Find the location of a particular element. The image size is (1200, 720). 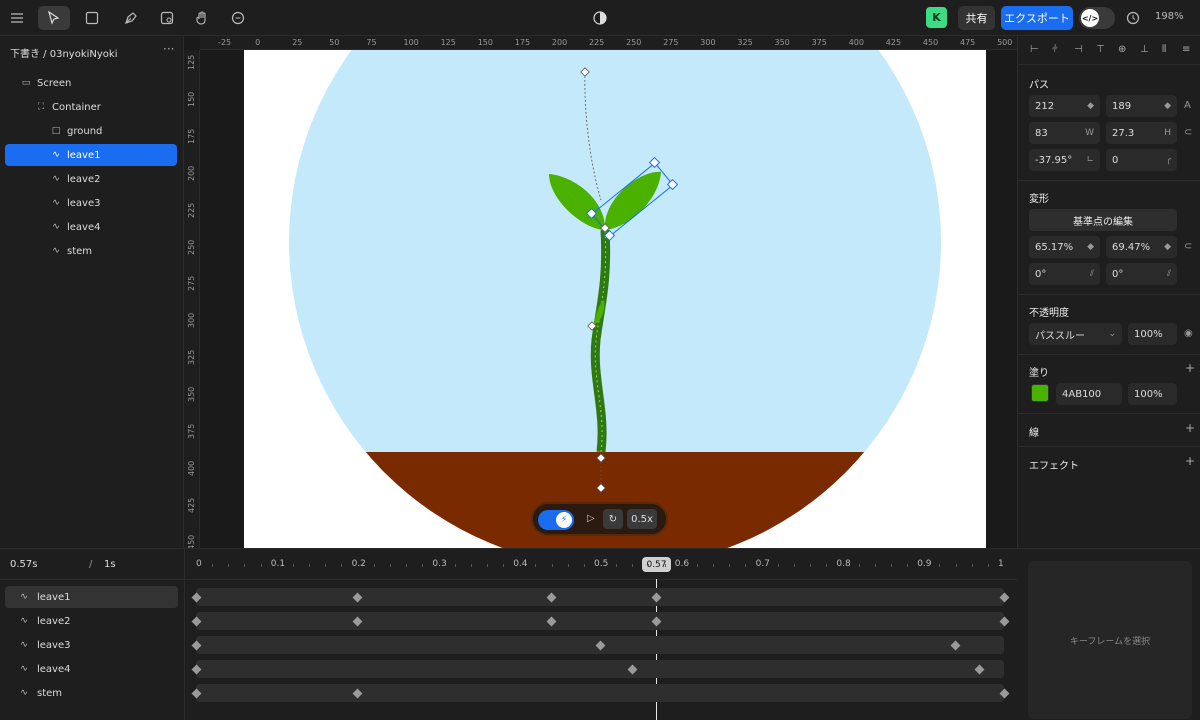

align-bottom-icon: ⊥ is located at coordinates (1144, 49).